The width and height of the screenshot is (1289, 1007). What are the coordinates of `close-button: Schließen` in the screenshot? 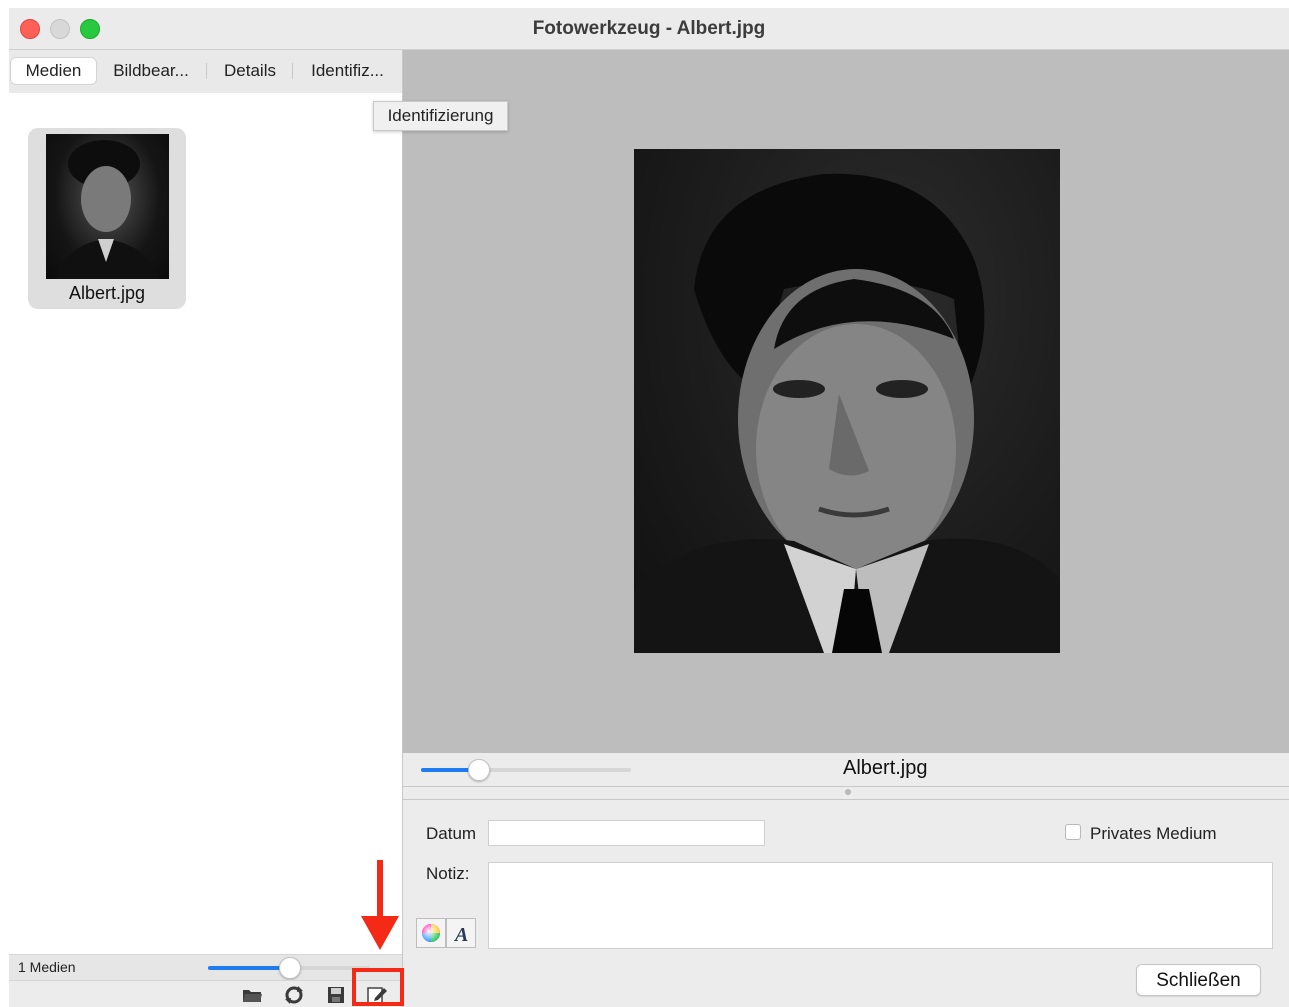 It's located at (1198, 980).